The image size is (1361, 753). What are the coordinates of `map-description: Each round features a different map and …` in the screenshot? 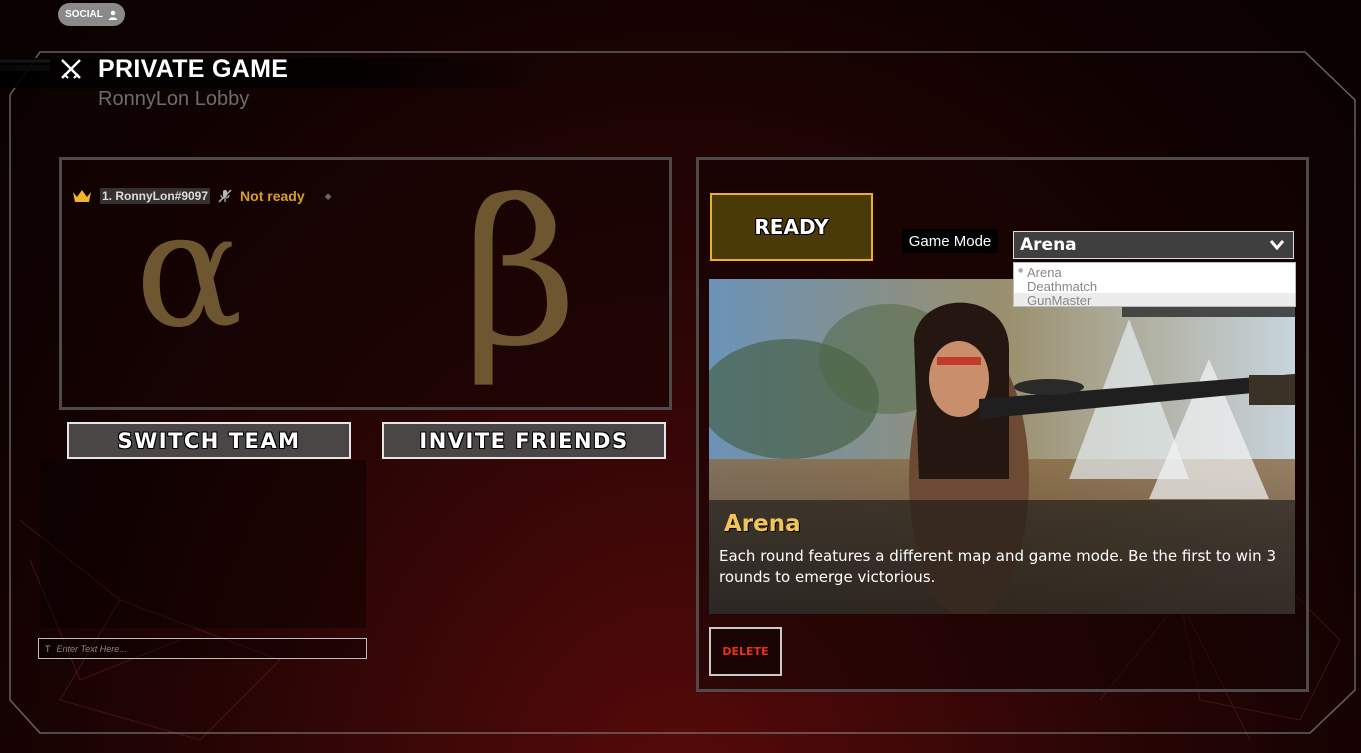 It's located at (997, 566).